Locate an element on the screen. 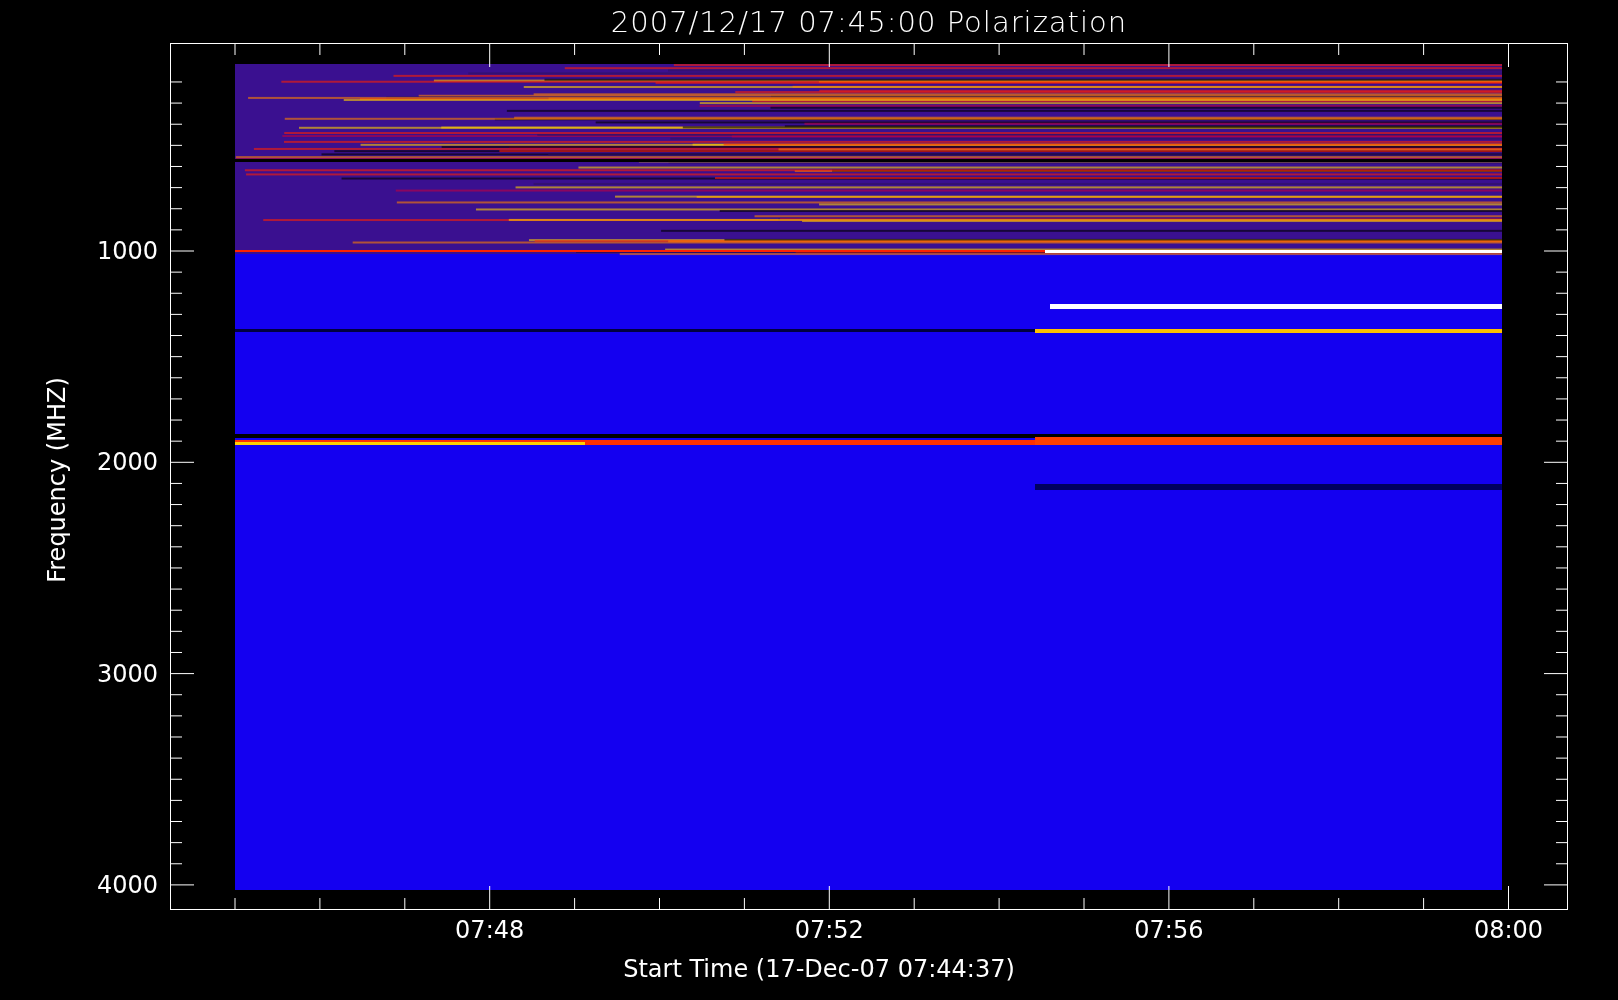  y-tick-label: 2000 is located at coordinates (127, 462).